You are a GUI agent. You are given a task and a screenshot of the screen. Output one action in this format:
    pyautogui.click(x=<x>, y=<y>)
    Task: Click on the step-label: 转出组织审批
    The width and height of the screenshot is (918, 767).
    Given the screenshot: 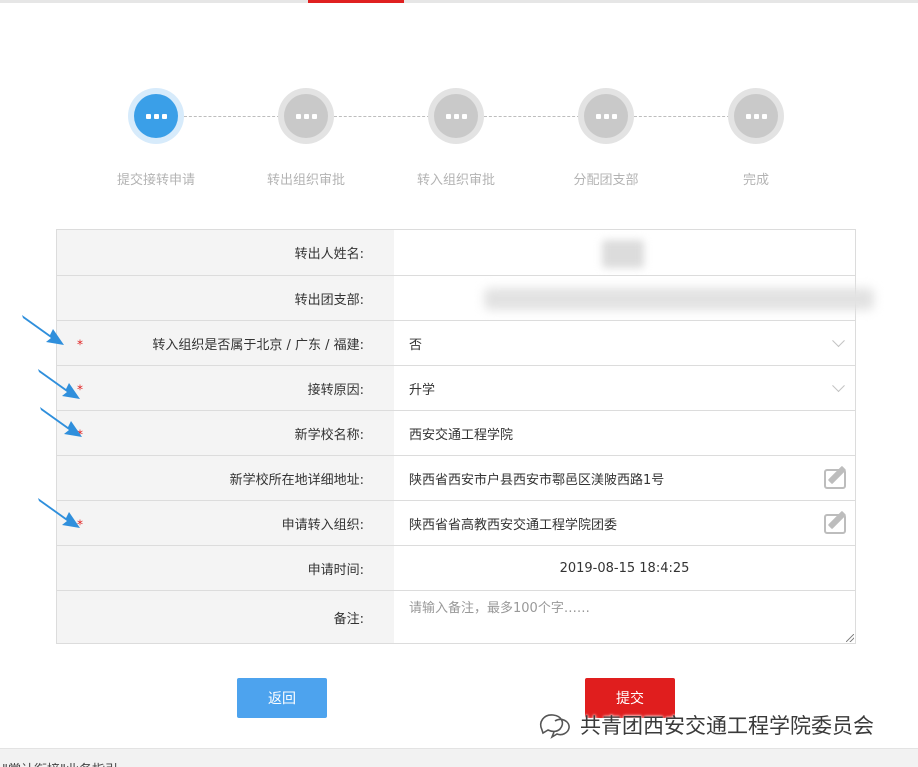 What is the action you would take?
    pyautogui.click(x=305, y=180)
    